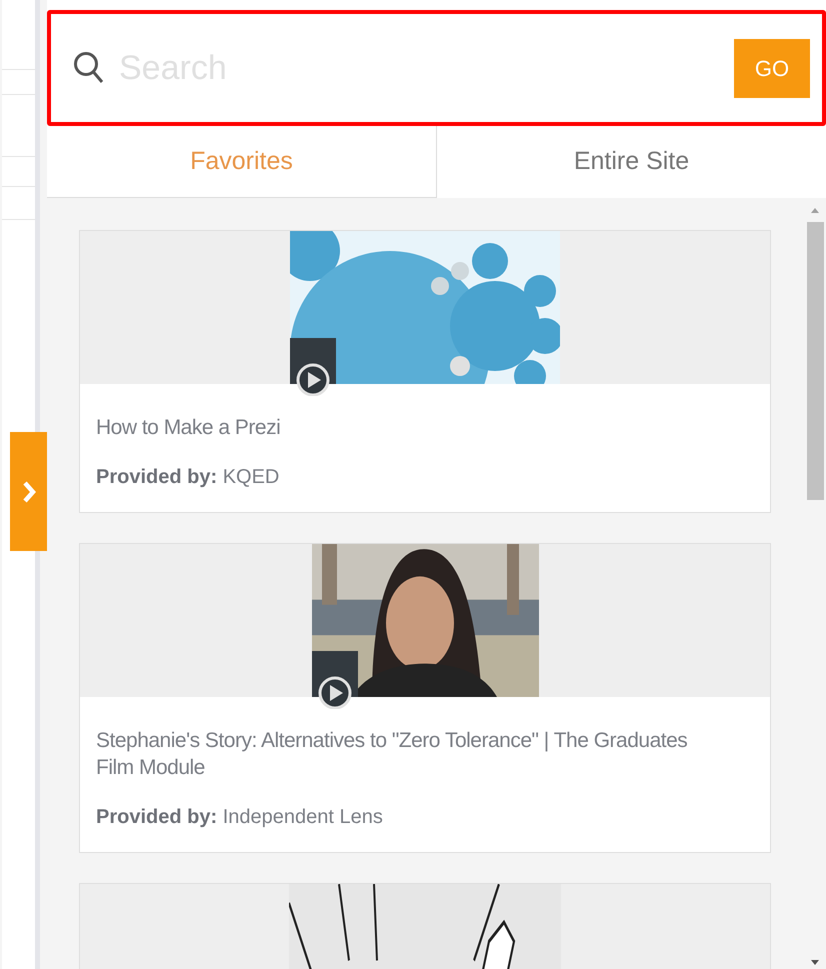  What do you see at coordinates (89, 68) in the screenshot?
I see `search-icon` at bounding box center [89, 68].